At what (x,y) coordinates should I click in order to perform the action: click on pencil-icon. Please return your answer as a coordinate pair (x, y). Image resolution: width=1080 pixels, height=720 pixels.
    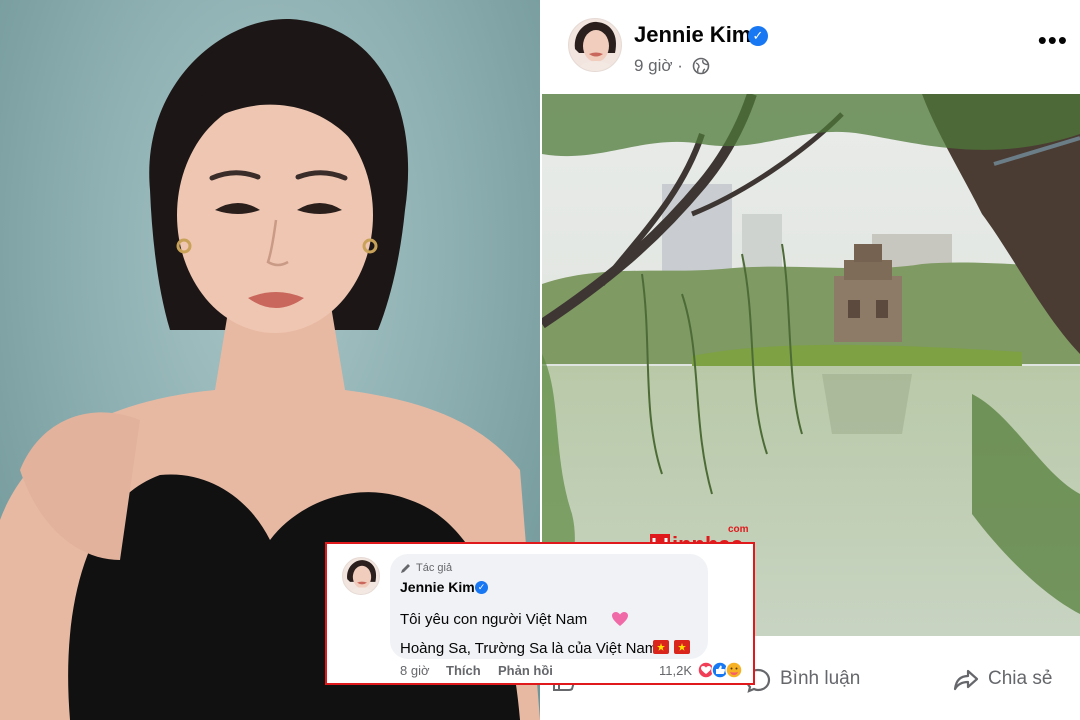
    Looking at the image, I should click on (405, 568).